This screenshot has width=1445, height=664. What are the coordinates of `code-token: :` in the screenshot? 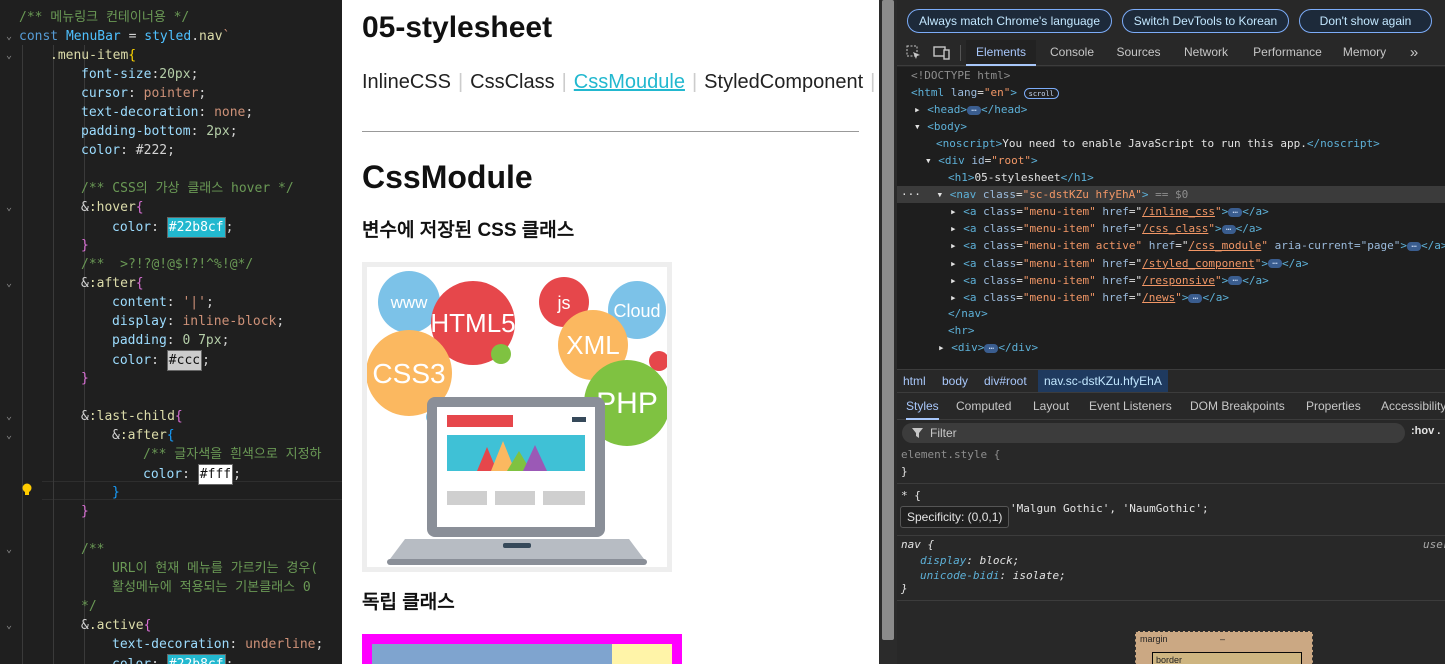 It's located at (237, 644).